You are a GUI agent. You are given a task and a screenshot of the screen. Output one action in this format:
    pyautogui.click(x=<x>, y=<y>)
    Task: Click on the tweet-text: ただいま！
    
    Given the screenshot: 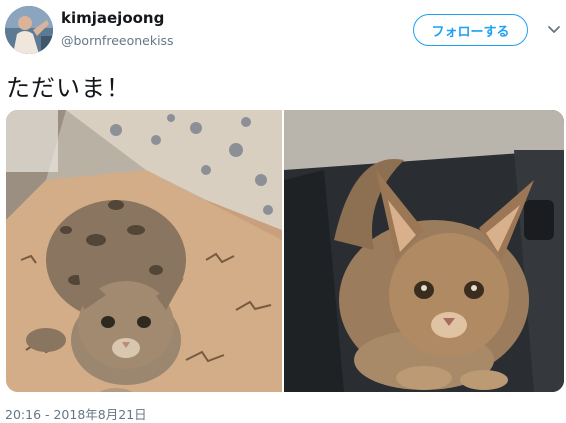 What is the action you would take?
    pyautogui.click(x=68, y=88)
    